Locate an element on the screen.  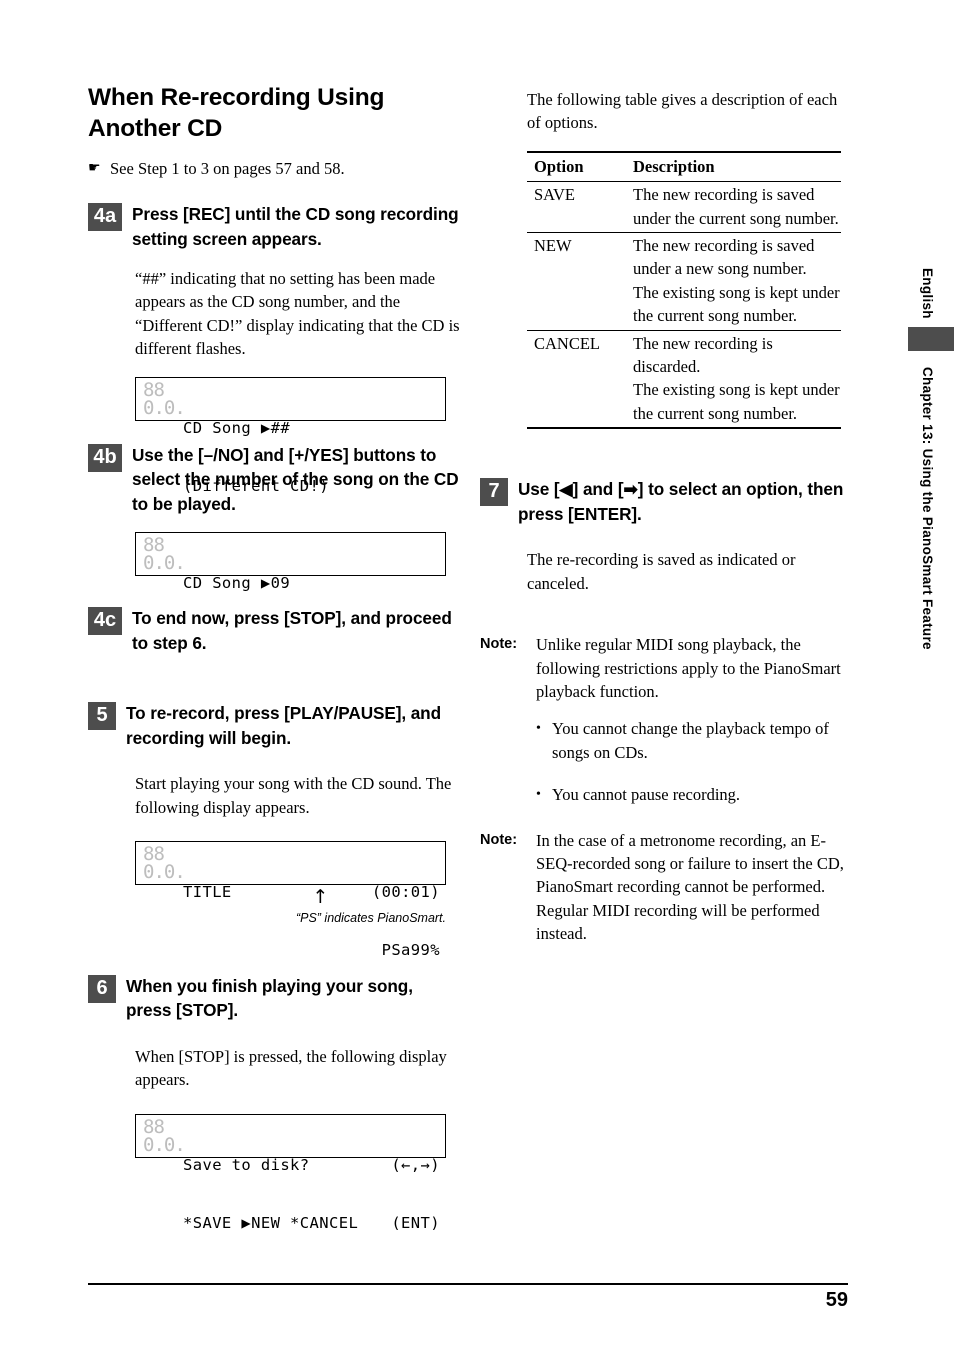
step-badge-4c: 4c is located at coordinates (105, 621).